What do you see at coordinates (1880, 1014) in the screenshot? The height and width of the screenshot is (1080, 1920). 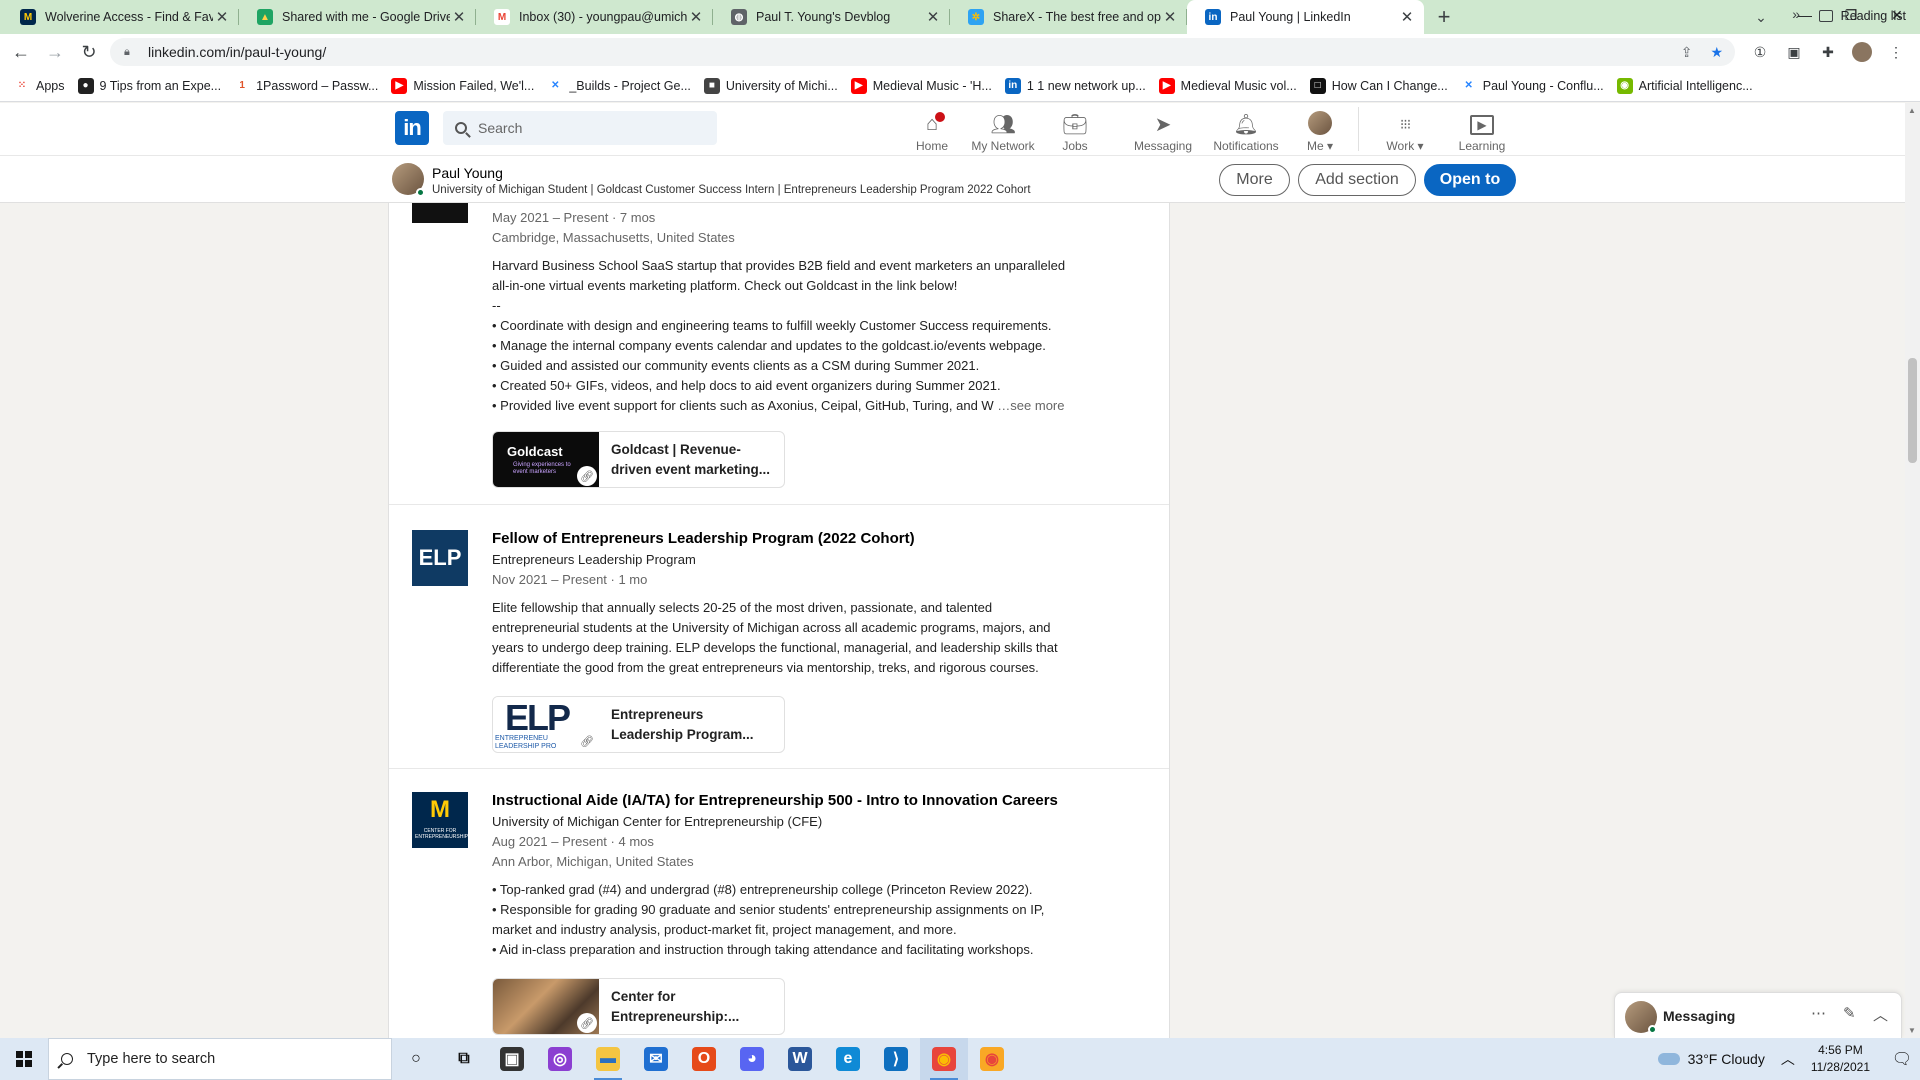 I see `chevron-up-icon: ︿` at bounding box center [1880, 1014].